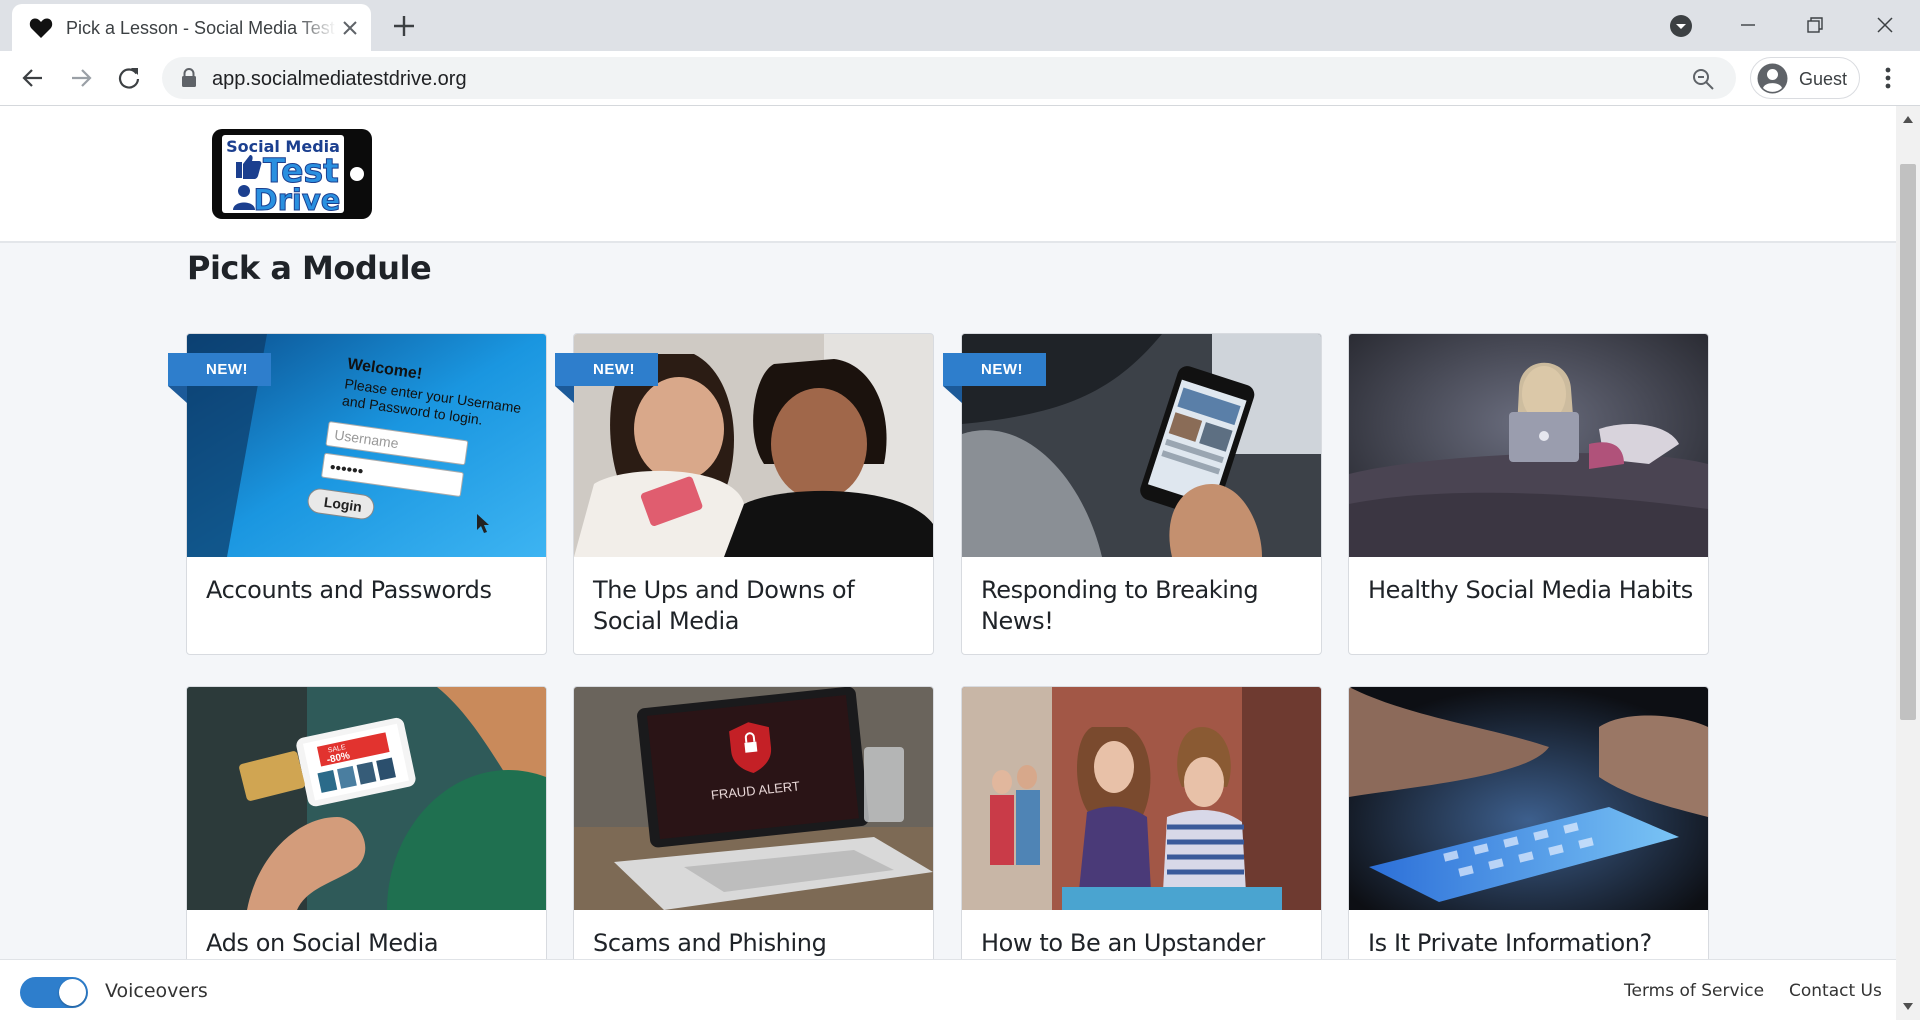 The width and height of the screenshot is (1920, 1020). Describe the element at coordinates (201, 28) in the screenshot. I see `tab-title: Pick a Lesson - Social Media Test Drive` at that location.